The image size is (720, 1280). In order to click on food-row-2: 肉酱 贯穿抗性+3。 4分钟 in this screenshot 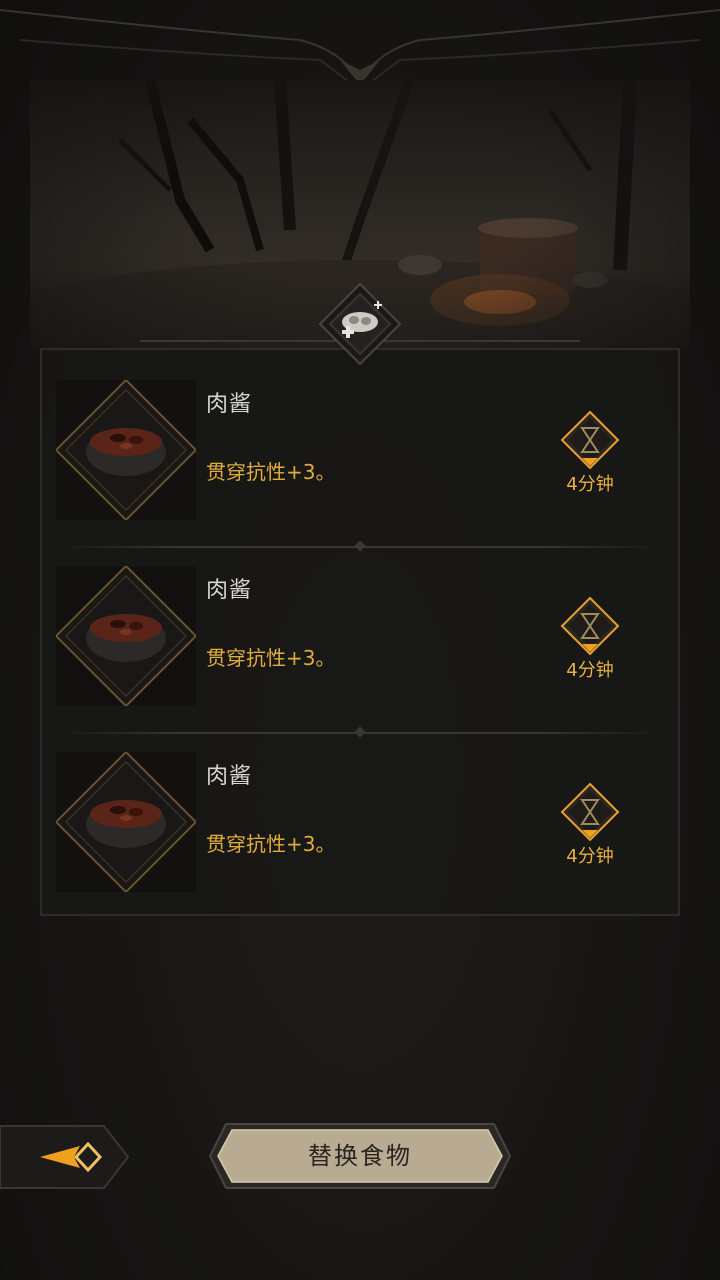, I will do `click(360, 641)`.